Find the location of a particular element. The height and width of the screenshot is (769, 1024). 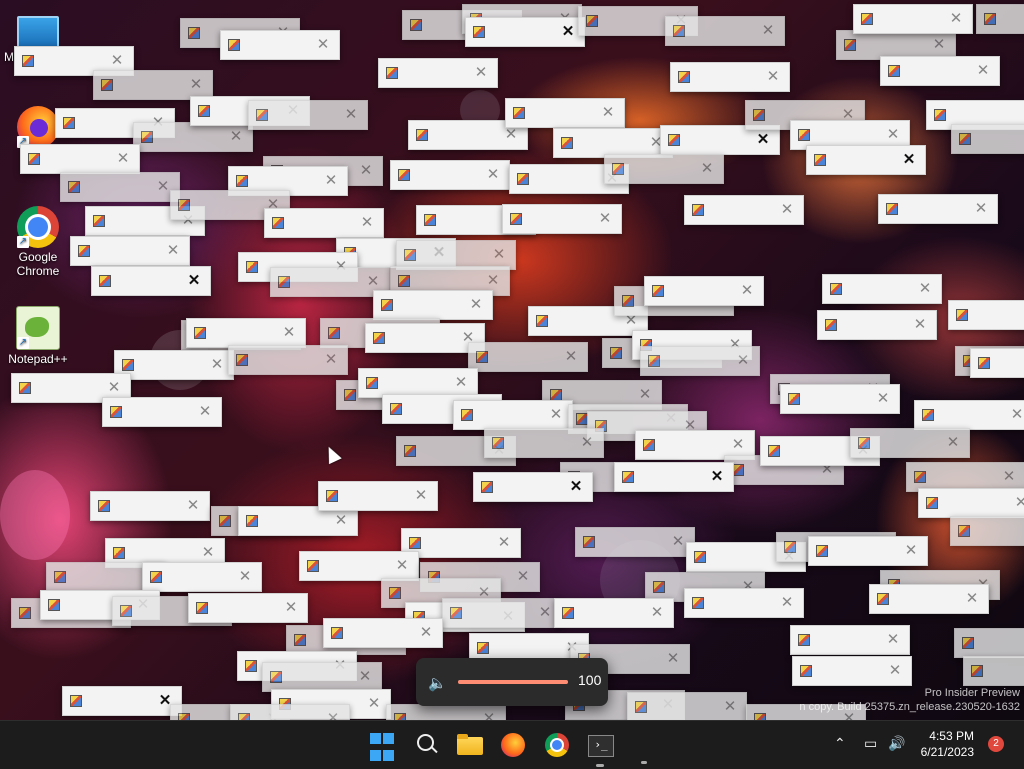

network-icon: ▭ is located at coordinates (870, 743).